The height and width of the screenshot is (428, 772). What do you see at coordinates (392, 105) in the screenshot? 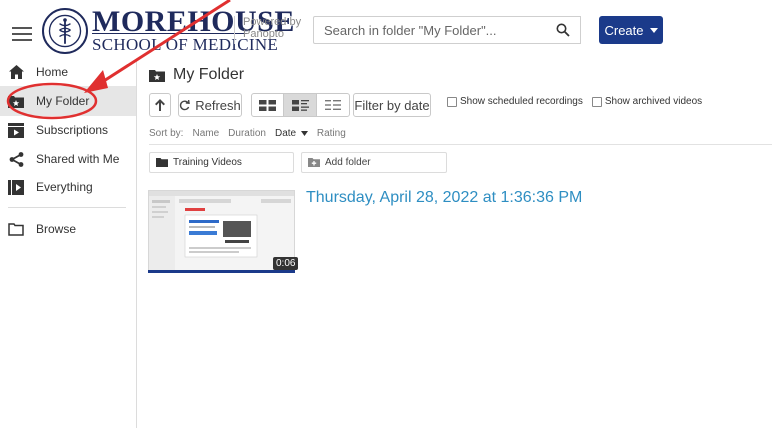
I see `filter-by-date-button: Filter by date` at bounding box center [392, 105].